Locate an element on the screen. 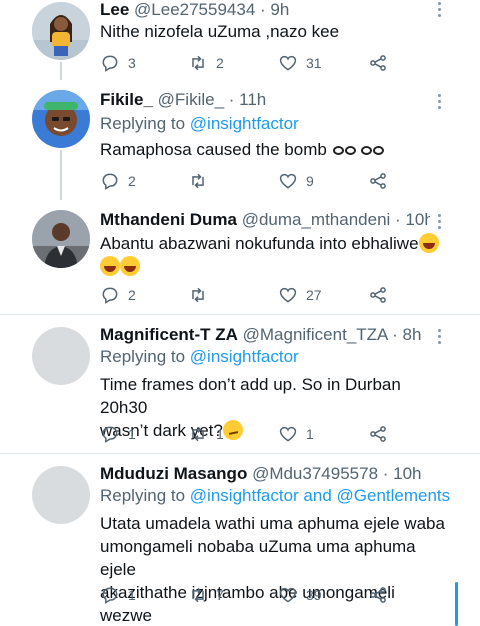 This screenshot has height=626, width=480. handle-time: @duma_mthandeni · 10h is located at coordinates (335, 219).